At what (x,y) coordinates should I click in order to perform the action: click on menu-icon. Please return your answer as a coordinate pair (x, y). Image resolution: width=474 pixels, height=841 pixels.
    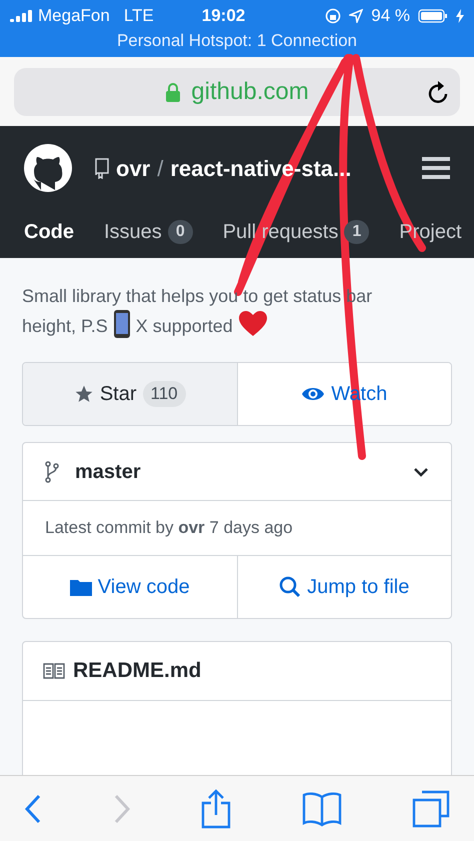
    Looking at the image, I should click on (436, 168).